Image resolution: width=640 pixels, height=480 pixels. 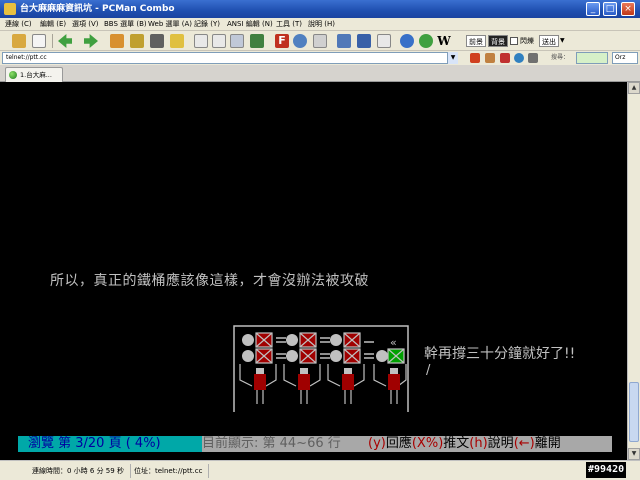 I want to click on app-icon, so click(x=10, y=9).